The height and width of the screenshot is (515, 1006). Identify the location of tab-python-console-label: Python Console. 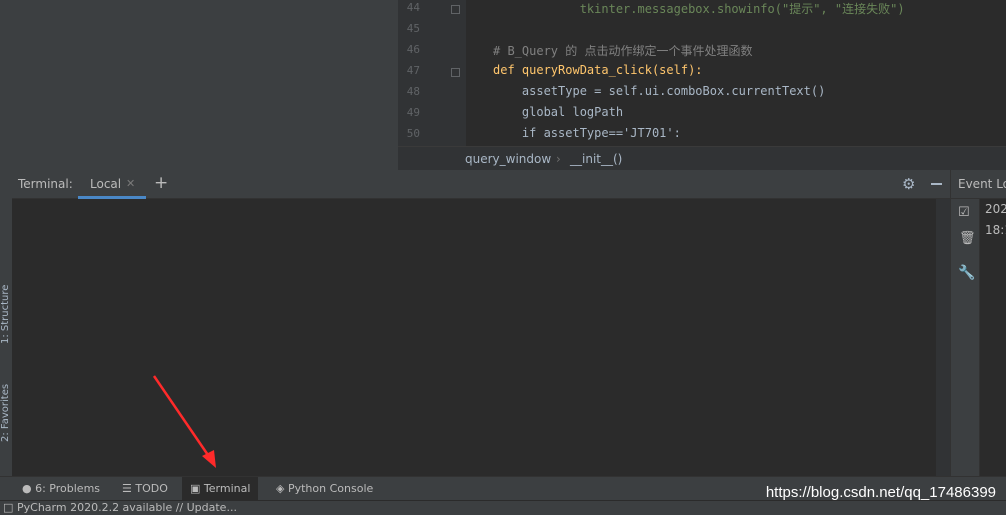
(330, 488).